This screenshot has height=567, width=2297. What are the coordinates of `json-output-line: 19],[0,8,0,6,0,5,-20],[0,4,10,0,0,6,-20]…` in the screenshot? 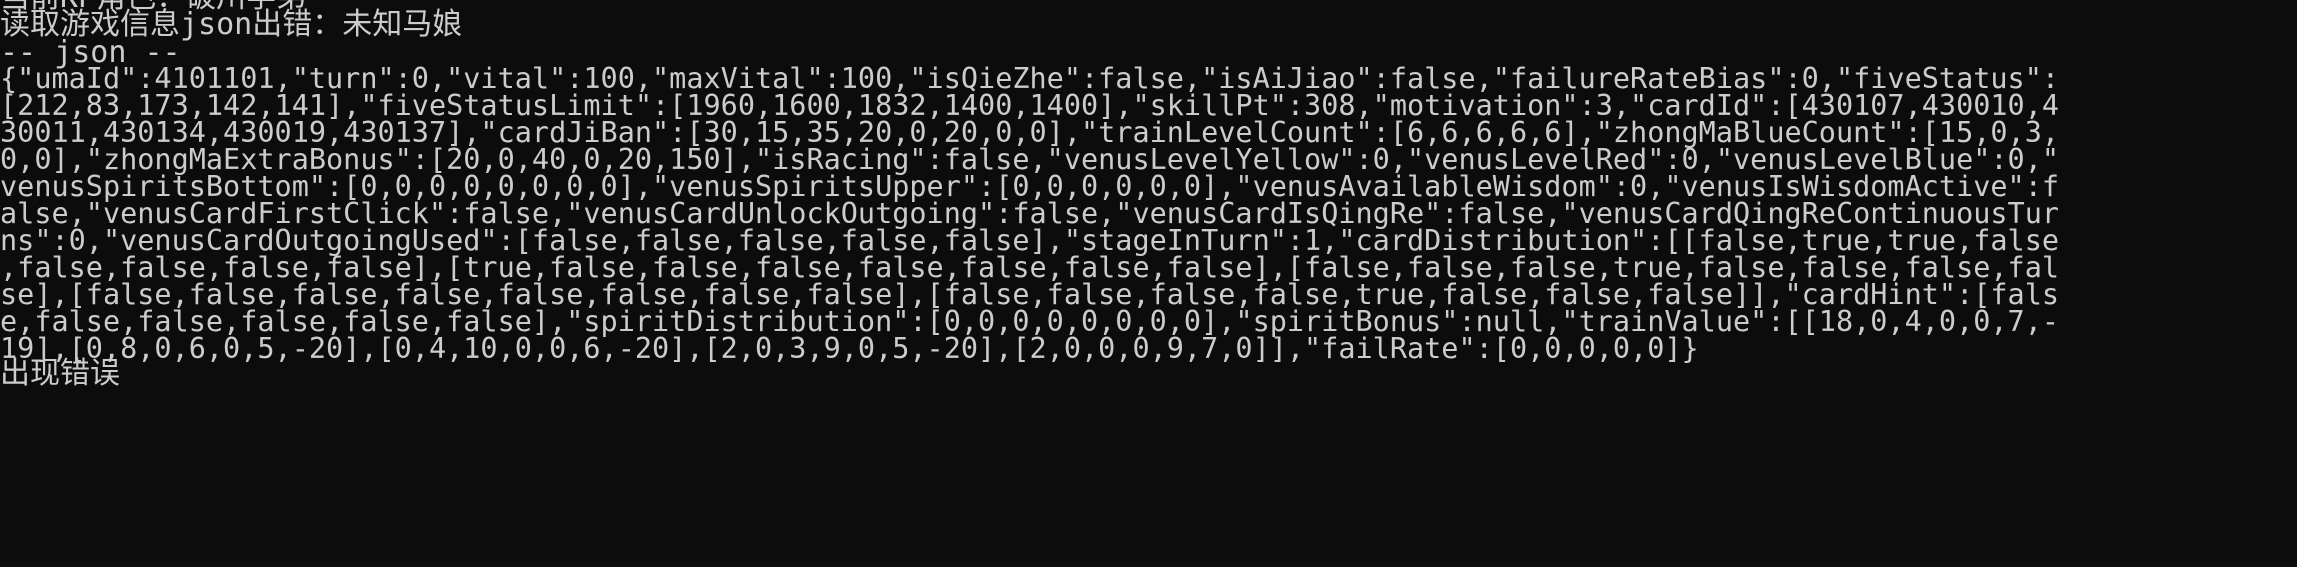 It's located at (849, 348).